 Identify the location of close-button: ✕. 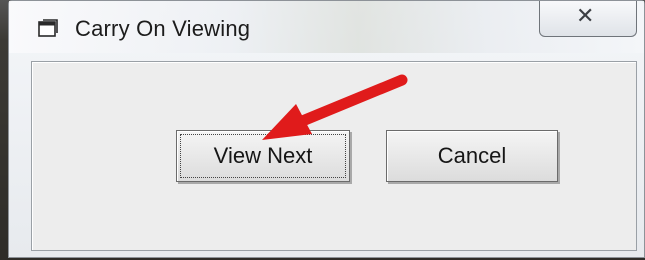
(588, 19).